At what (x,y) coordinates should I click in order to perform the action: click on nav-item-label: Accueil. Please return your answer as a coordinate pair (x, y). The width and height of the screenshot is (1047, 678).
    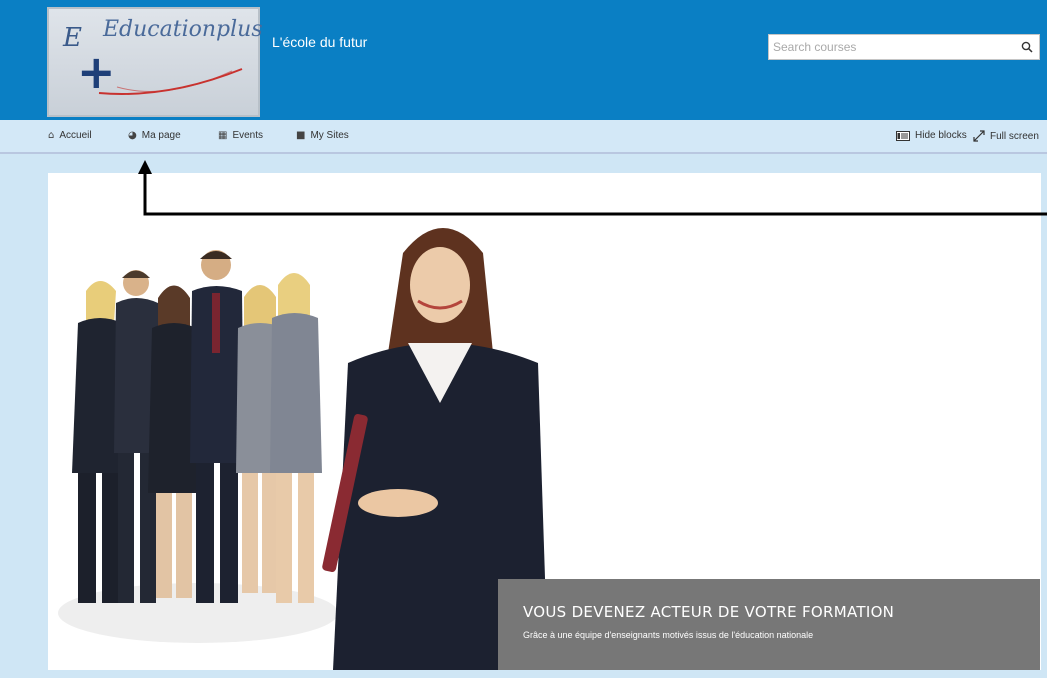
    Looking at the image, I should click on (75, 135).